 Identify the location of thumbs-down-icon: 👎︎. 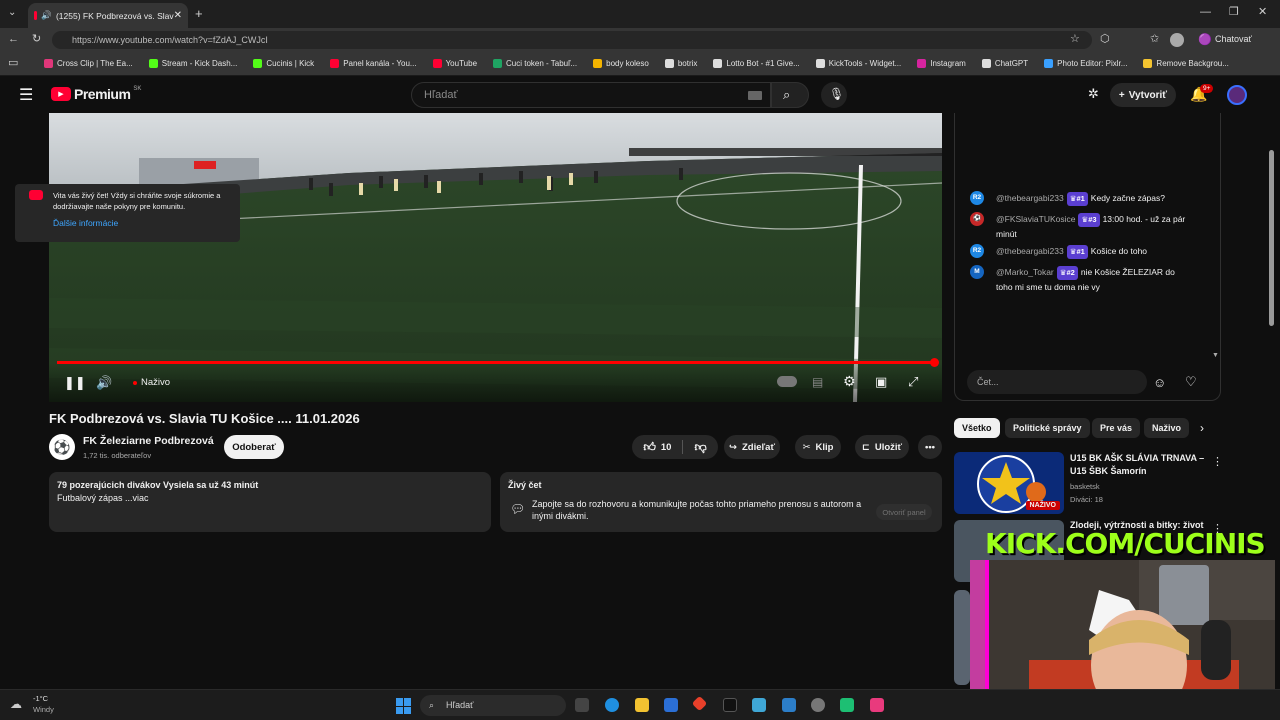
(700, 447).